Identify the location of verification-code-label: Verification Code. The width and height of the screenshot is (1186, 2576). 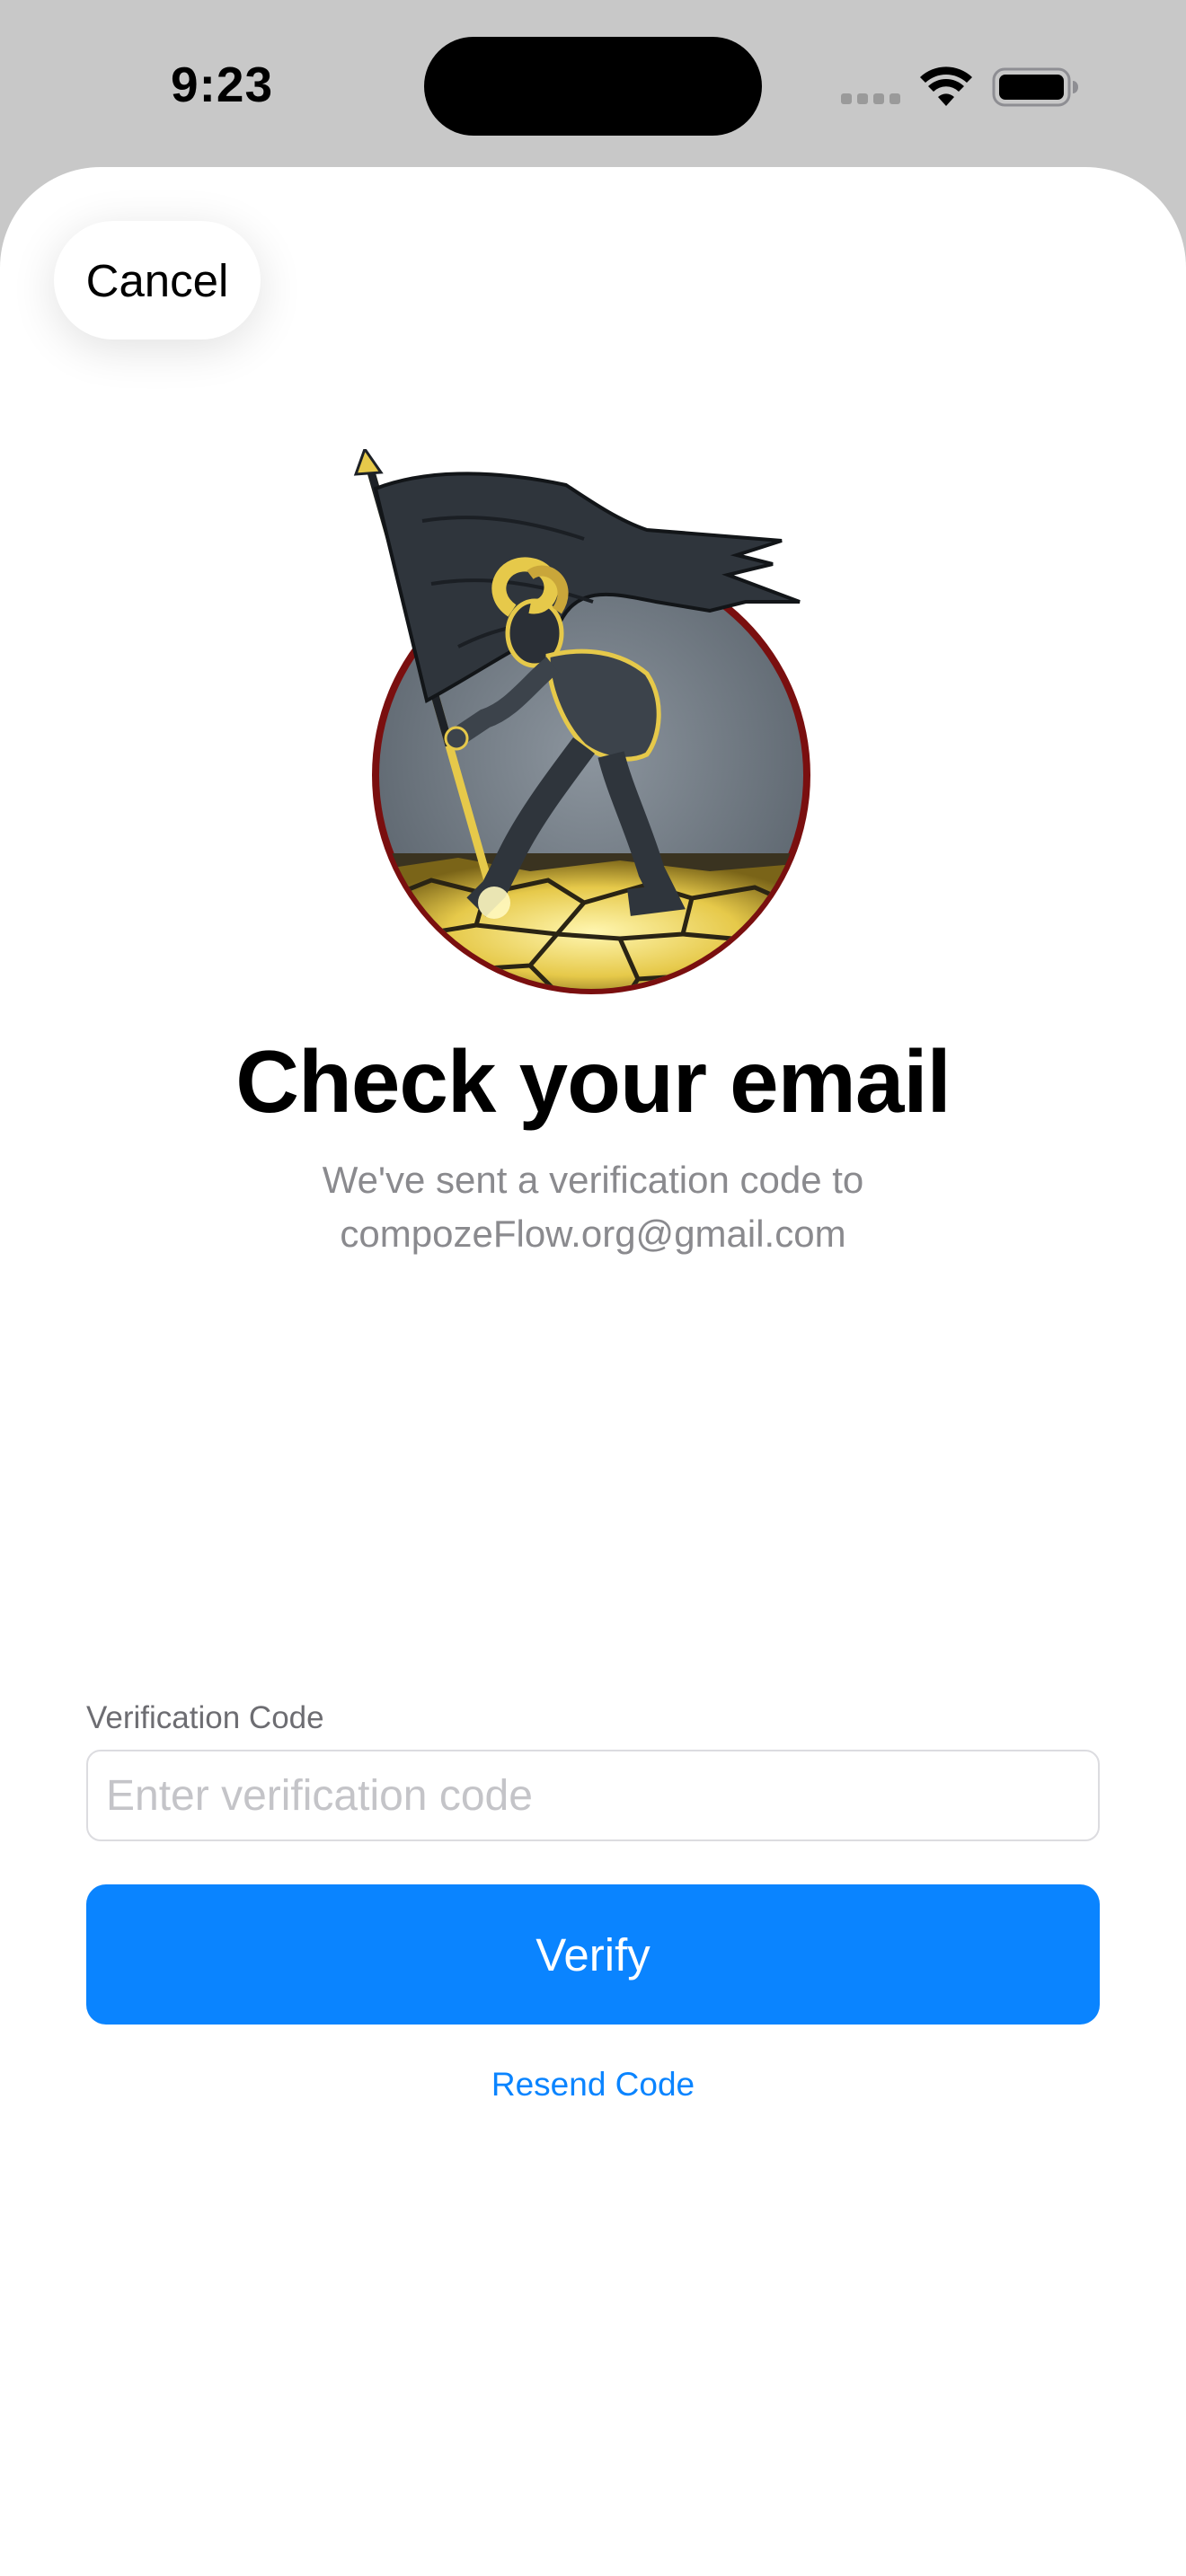
(205, 1717).